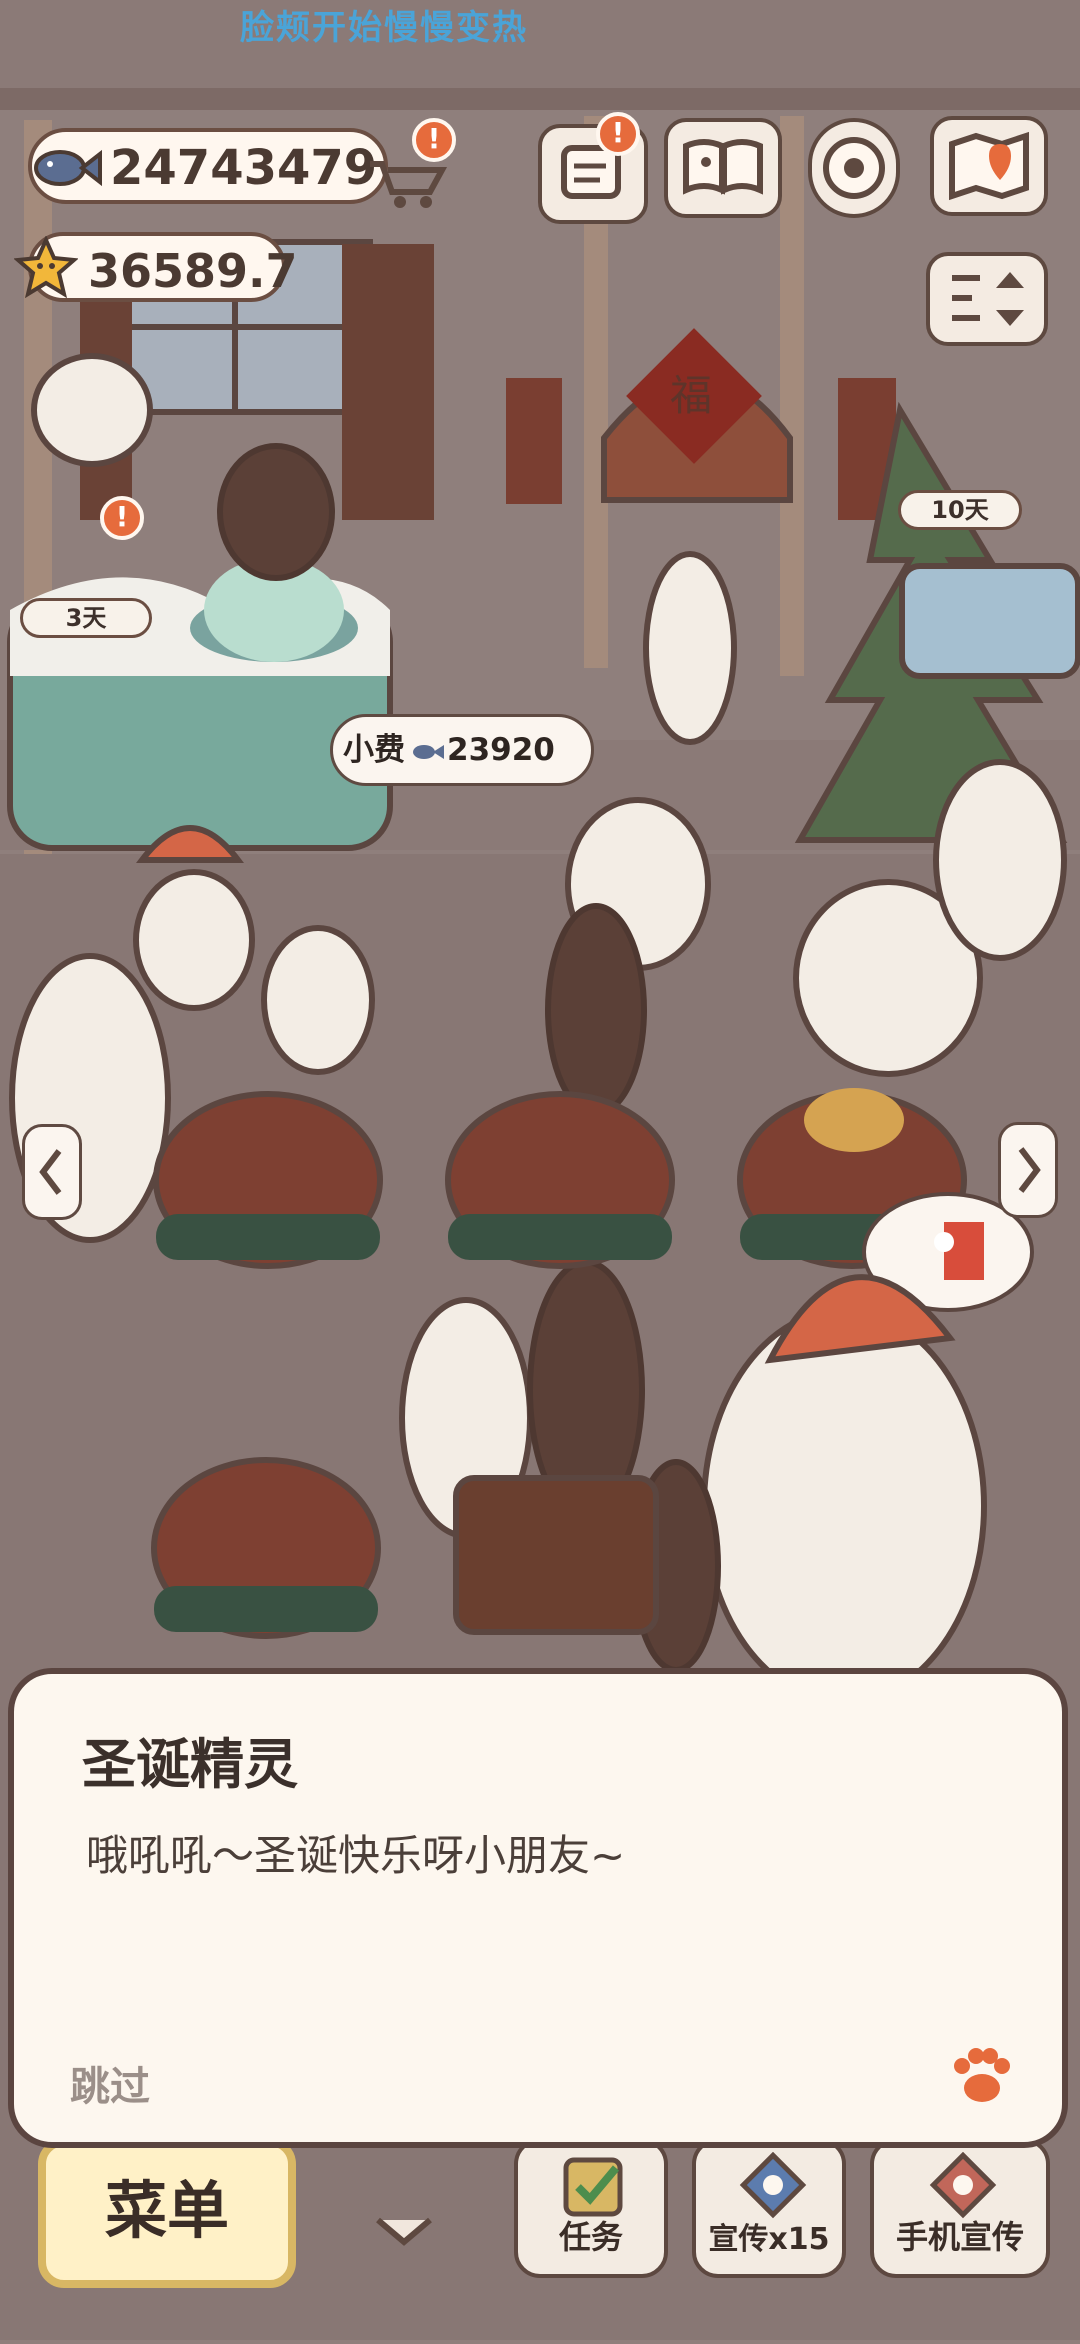 Image resolution: width=1080 pixels, height=2344 pixels. I want to click on left-arrow-icon, so click(50, 1172).